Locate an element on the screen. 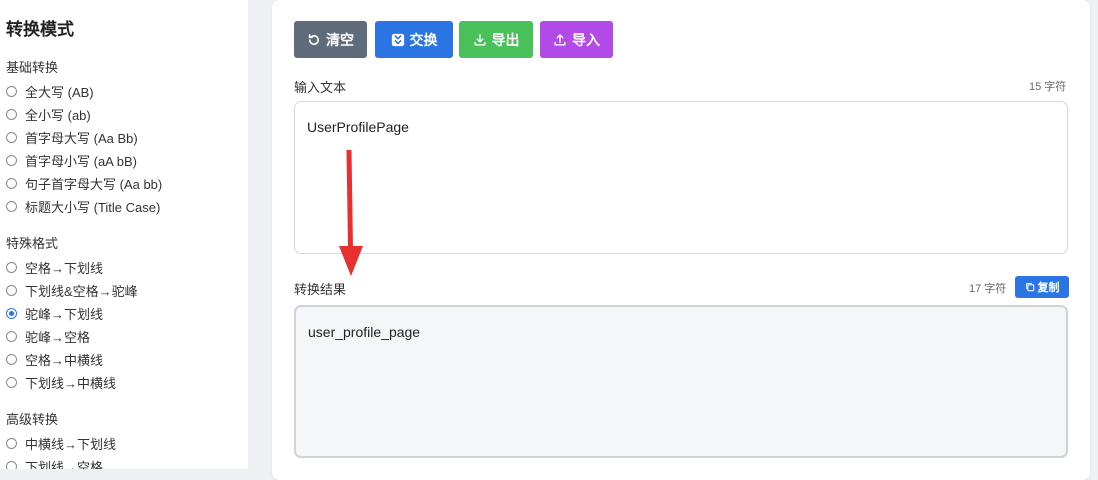 The width and height of the screenshot is (1098, 480). download-icon is located at coordinates (479, 39).